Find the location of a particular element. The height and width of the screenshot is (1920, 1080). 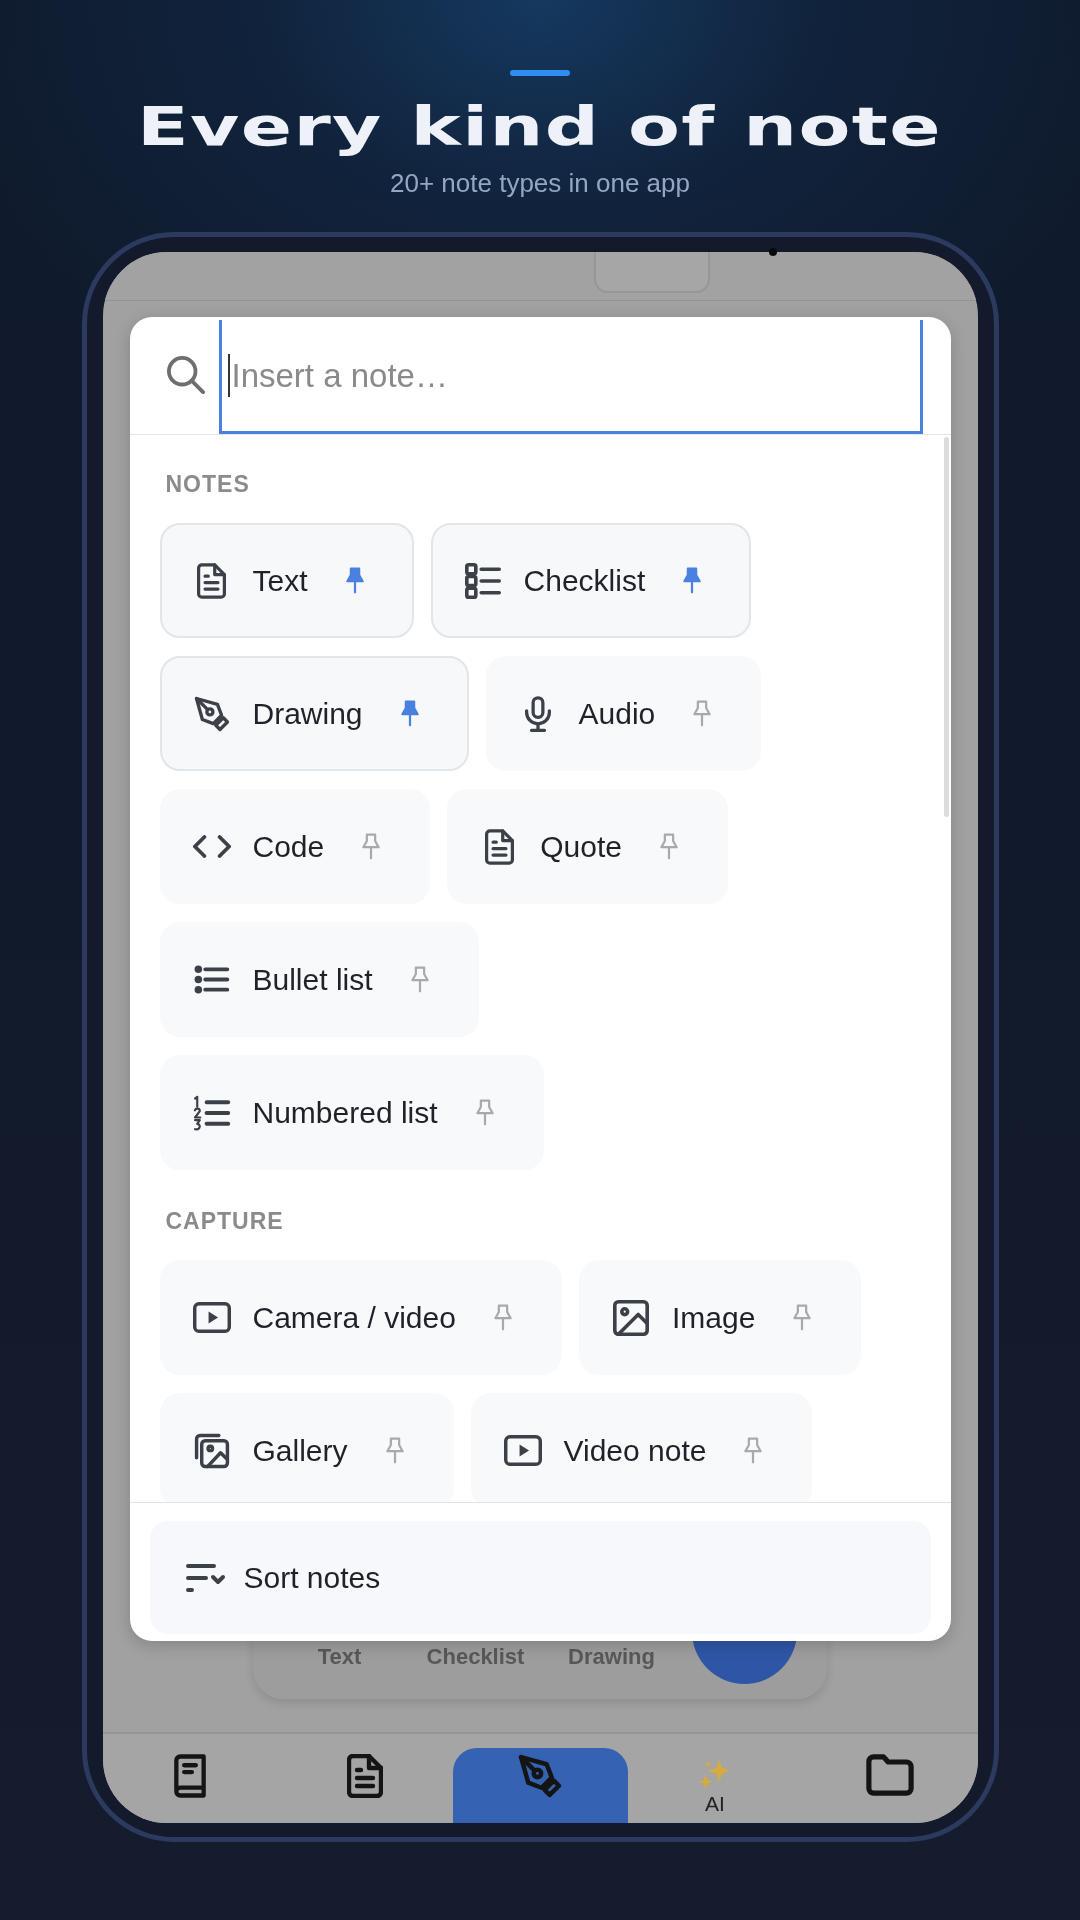

note-type-button: Camera / video is located at coordinates (360, 1317).